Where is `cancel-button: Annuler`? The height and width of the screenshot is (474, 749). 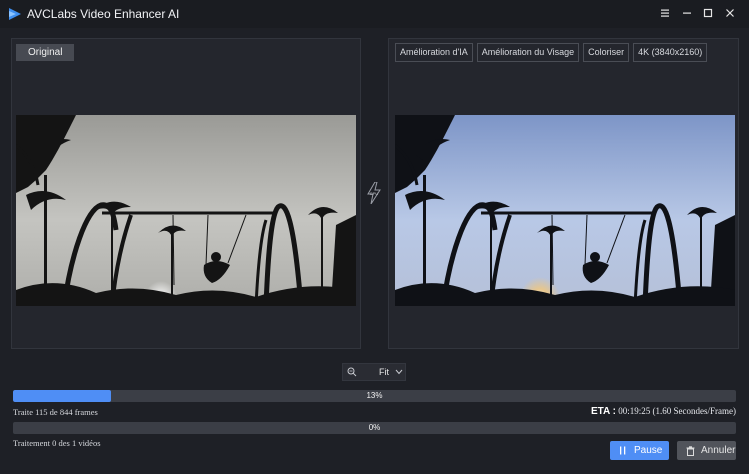 cancel-button: Annuler is located at coordinates (706, 450).